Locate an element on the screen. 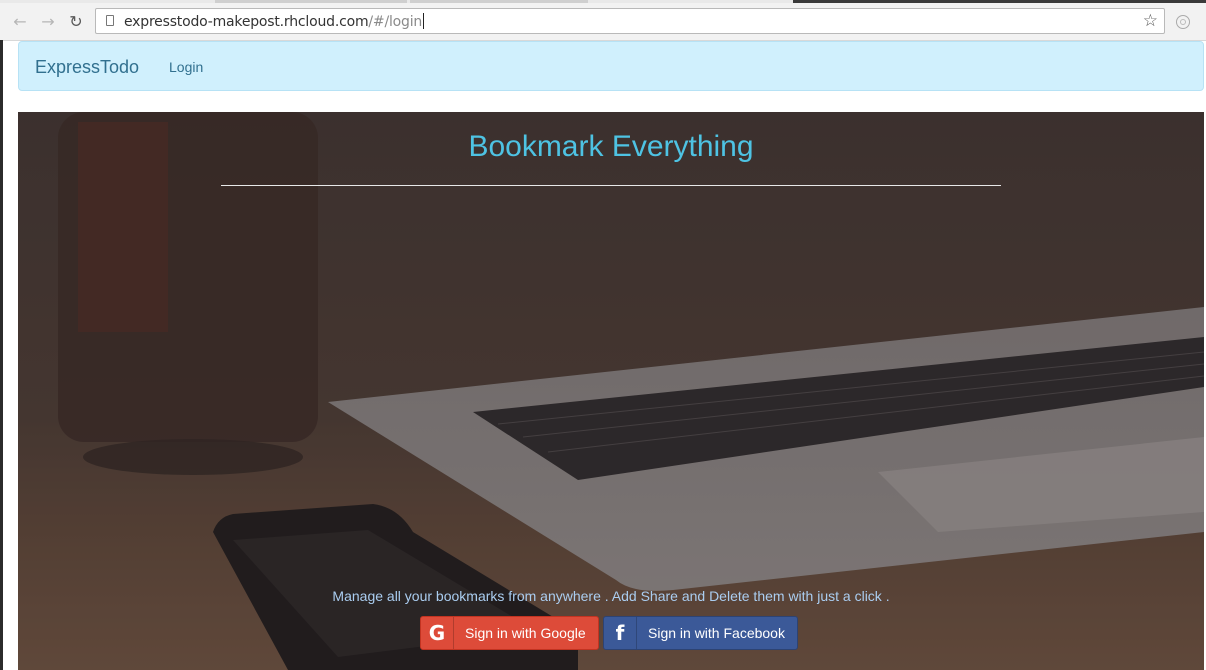  page-icon is located at coordinates (110, 20).